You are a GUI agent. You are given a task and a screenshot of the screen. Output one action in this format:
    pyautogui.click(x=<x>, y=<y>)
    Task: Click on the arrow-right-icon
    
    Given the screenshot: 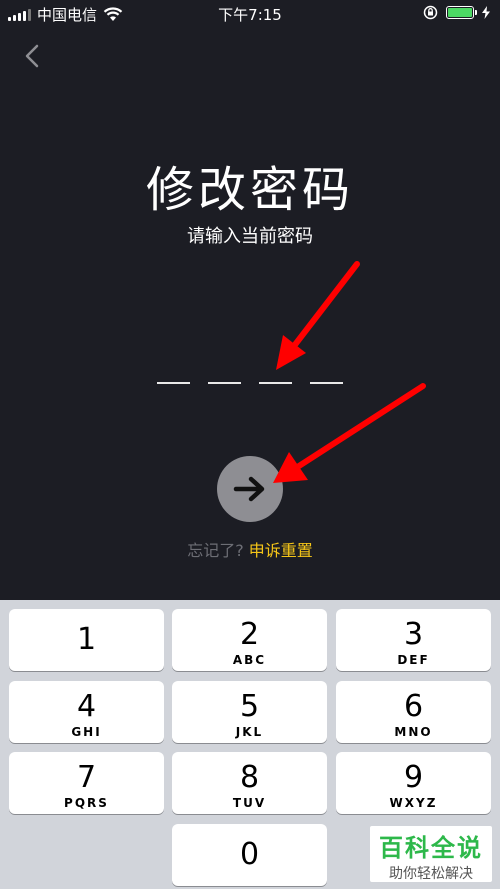 What is the action you would take?
    pyautogui.click(x=249, y=489)
    